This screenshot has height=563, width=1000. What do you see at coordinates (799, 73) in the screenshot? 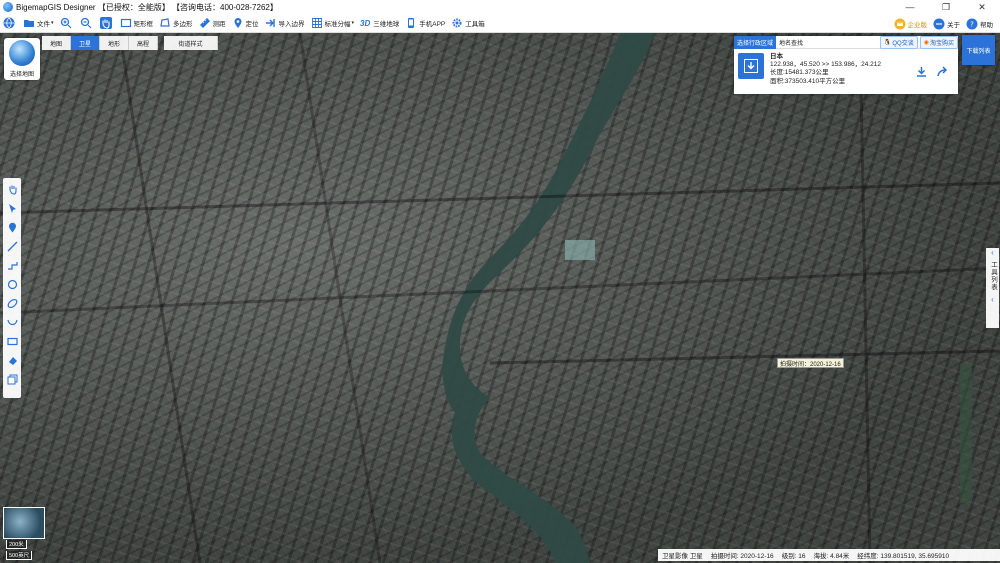
I see `region-perimeter: 长度:15481.373公里` at bounding box center [799, 73].